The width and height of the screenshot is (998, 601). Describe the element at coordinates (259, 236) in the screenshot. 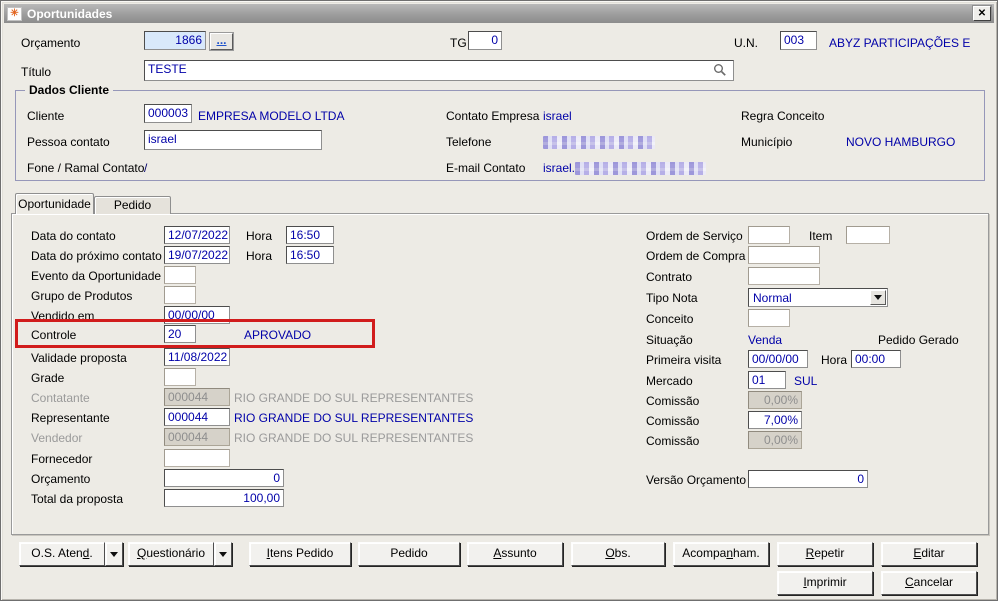

I see `hora1-label: Hora` at that location.